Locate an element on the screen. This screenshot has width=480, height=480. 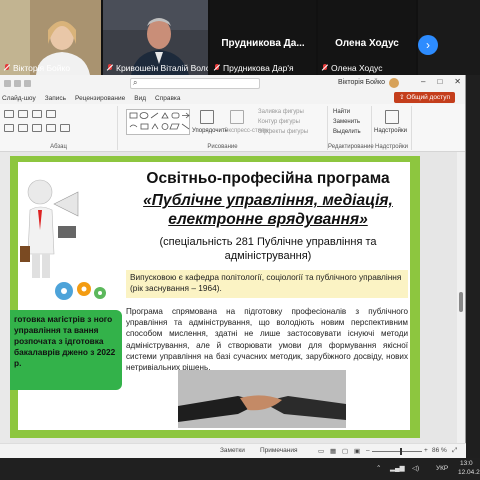
status-bar: Заметки Примечания ▭ ▦ ▢ ▣ – + 86 % ⤢ is located at coordinates (233, 450).